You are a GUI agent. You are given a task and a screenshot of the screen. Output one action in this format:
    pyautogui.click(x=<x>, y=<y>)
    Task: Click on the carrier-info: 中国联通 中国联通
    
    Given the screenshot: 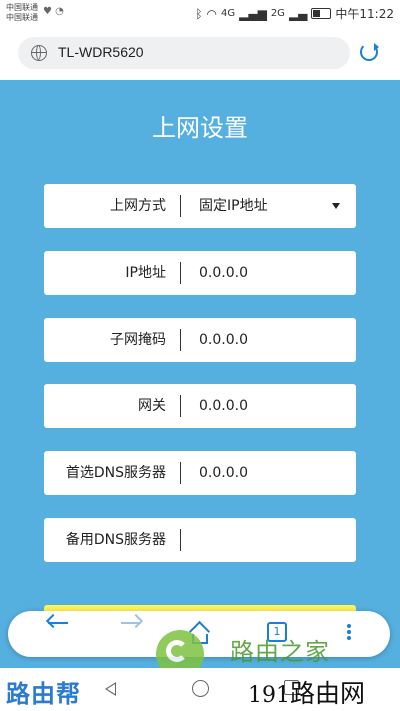 What is the action you would take?
    pyautogui.click(x=22, y=13)
    